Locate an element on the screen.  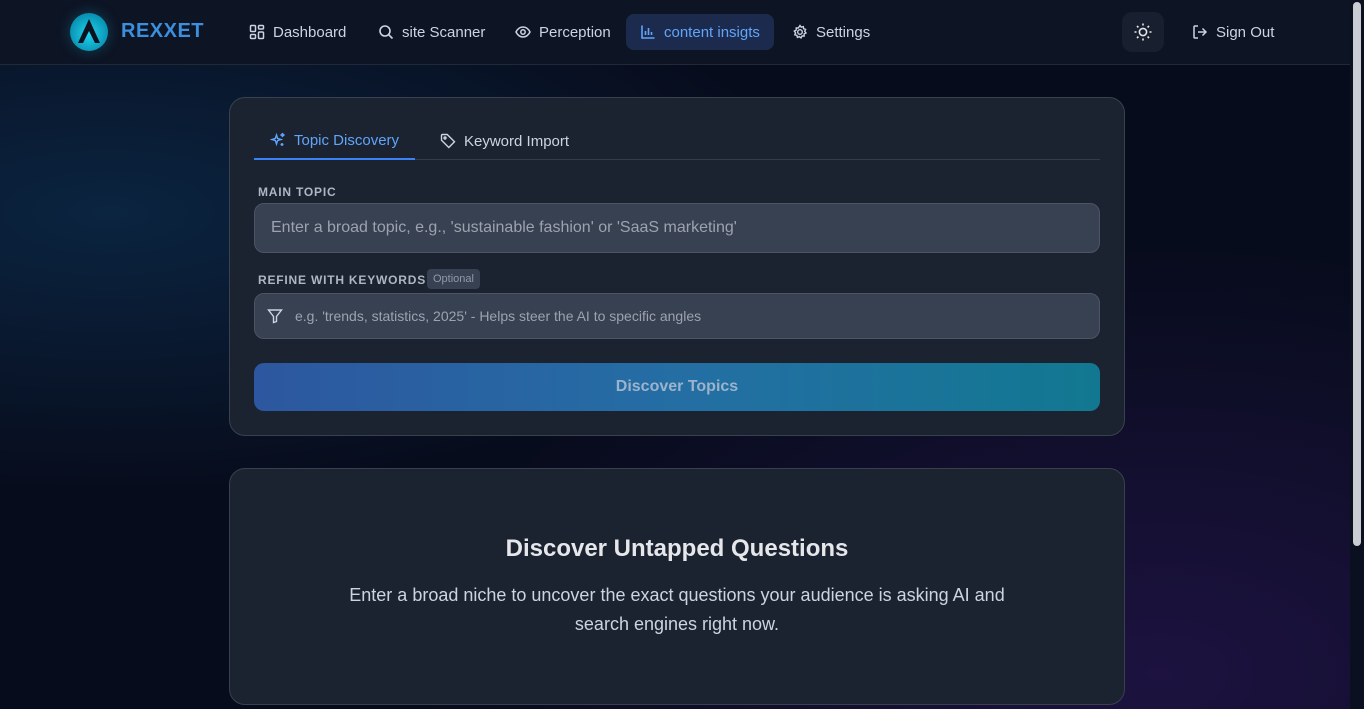
sun-icon is located at coordinates (1143, 32).